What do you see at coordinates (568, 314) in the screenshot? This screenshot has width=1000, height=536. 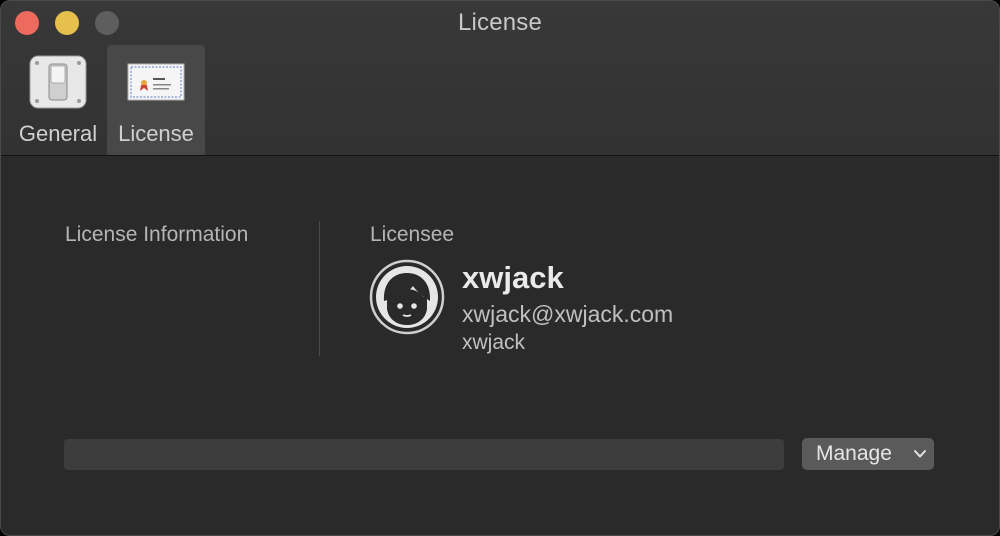 I see `licensee-email: xwjack@xwjack.com` at bounding box center [568, 314].